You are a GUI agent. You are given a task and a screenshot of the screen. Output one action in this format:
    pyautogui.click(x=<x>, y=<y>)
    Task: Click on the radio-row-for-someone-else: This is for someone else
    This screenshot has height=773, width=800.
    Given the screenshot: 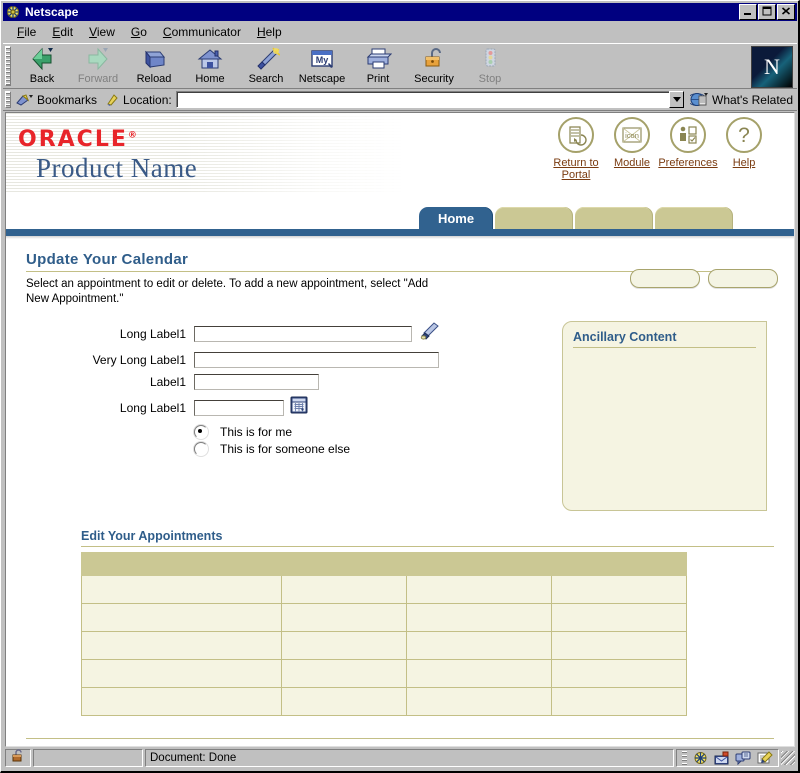 What is the action you would take?
    pyautogui.click(x=370, y=449)
    